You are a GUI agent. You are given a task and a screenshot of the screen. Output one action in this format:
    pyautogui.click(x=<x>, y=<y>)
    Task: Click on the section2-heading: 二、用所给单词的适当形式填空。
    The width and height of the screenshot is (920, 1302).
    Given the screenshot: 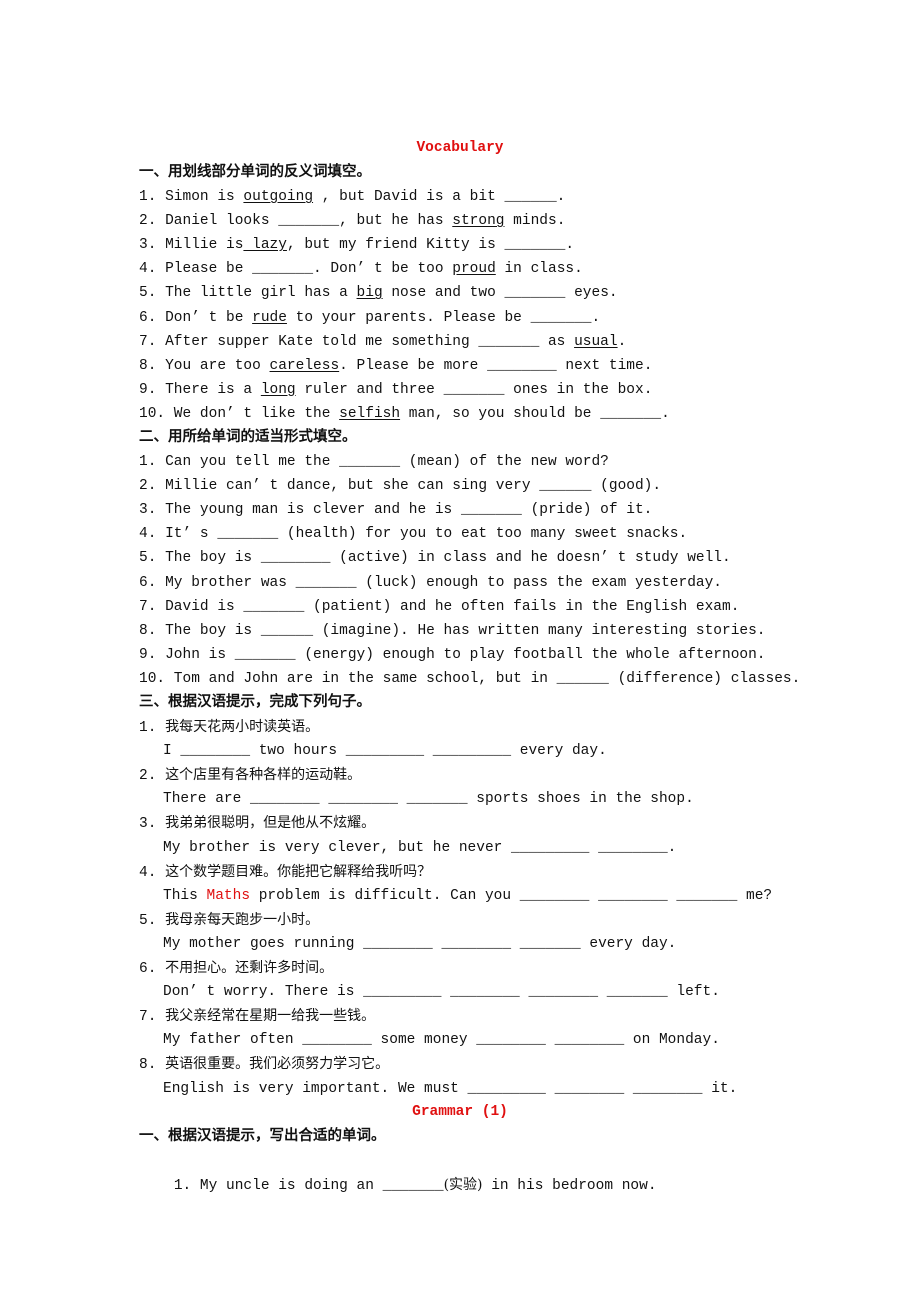 What is the action you would take?
    pyautogui.click(x=248, y=437)
    